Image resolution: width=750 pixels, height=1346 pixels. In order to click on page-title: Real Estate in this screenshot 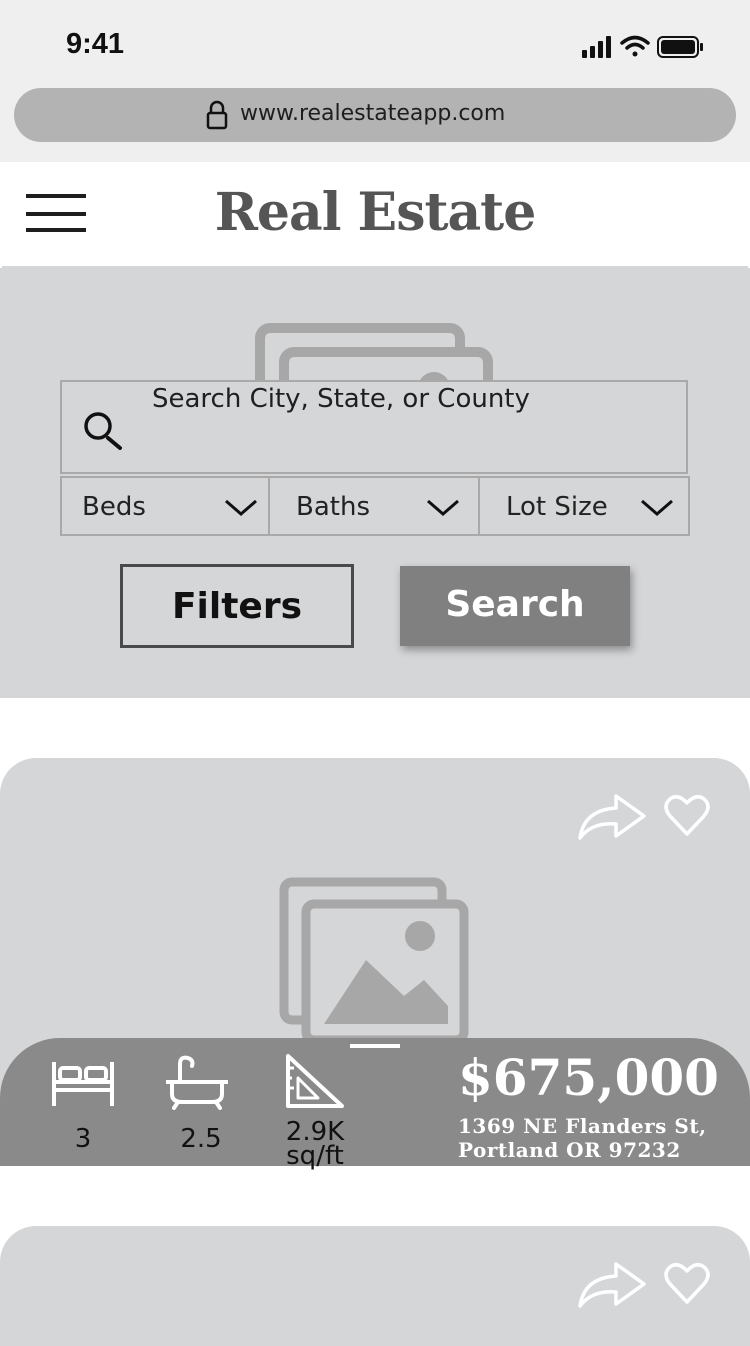, I will do `click(375, 212)`.